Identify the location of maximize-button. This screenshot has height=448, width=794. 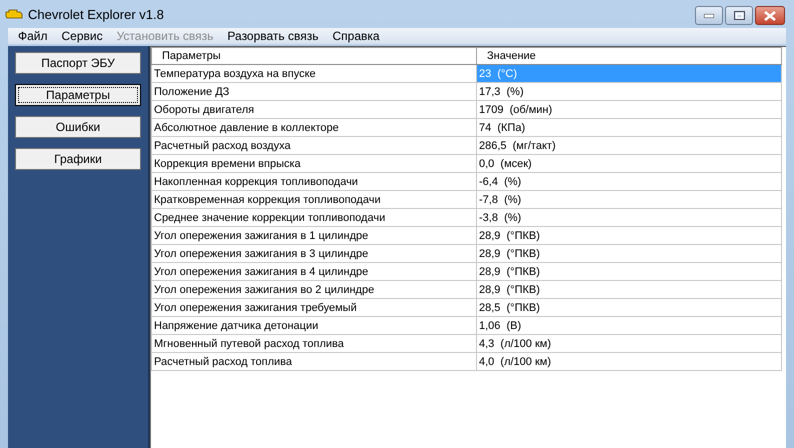
(739, 15).